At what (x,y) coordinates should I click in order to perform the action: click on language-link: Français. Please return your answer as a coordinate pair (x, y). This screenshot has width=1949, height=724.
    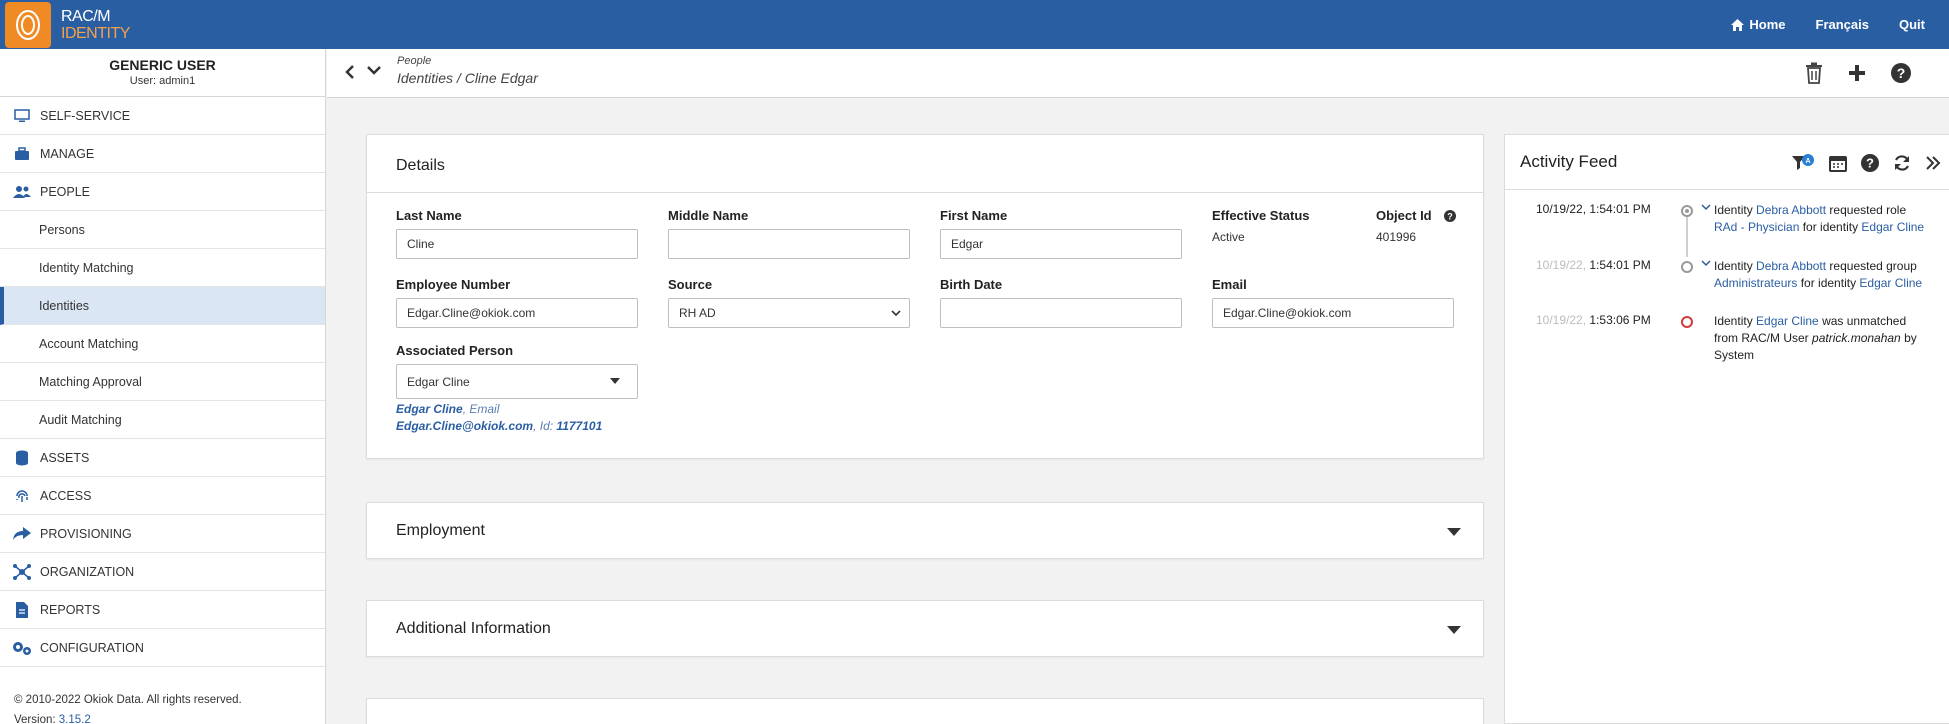
    Looking at the image, I should click on (1842, 24).